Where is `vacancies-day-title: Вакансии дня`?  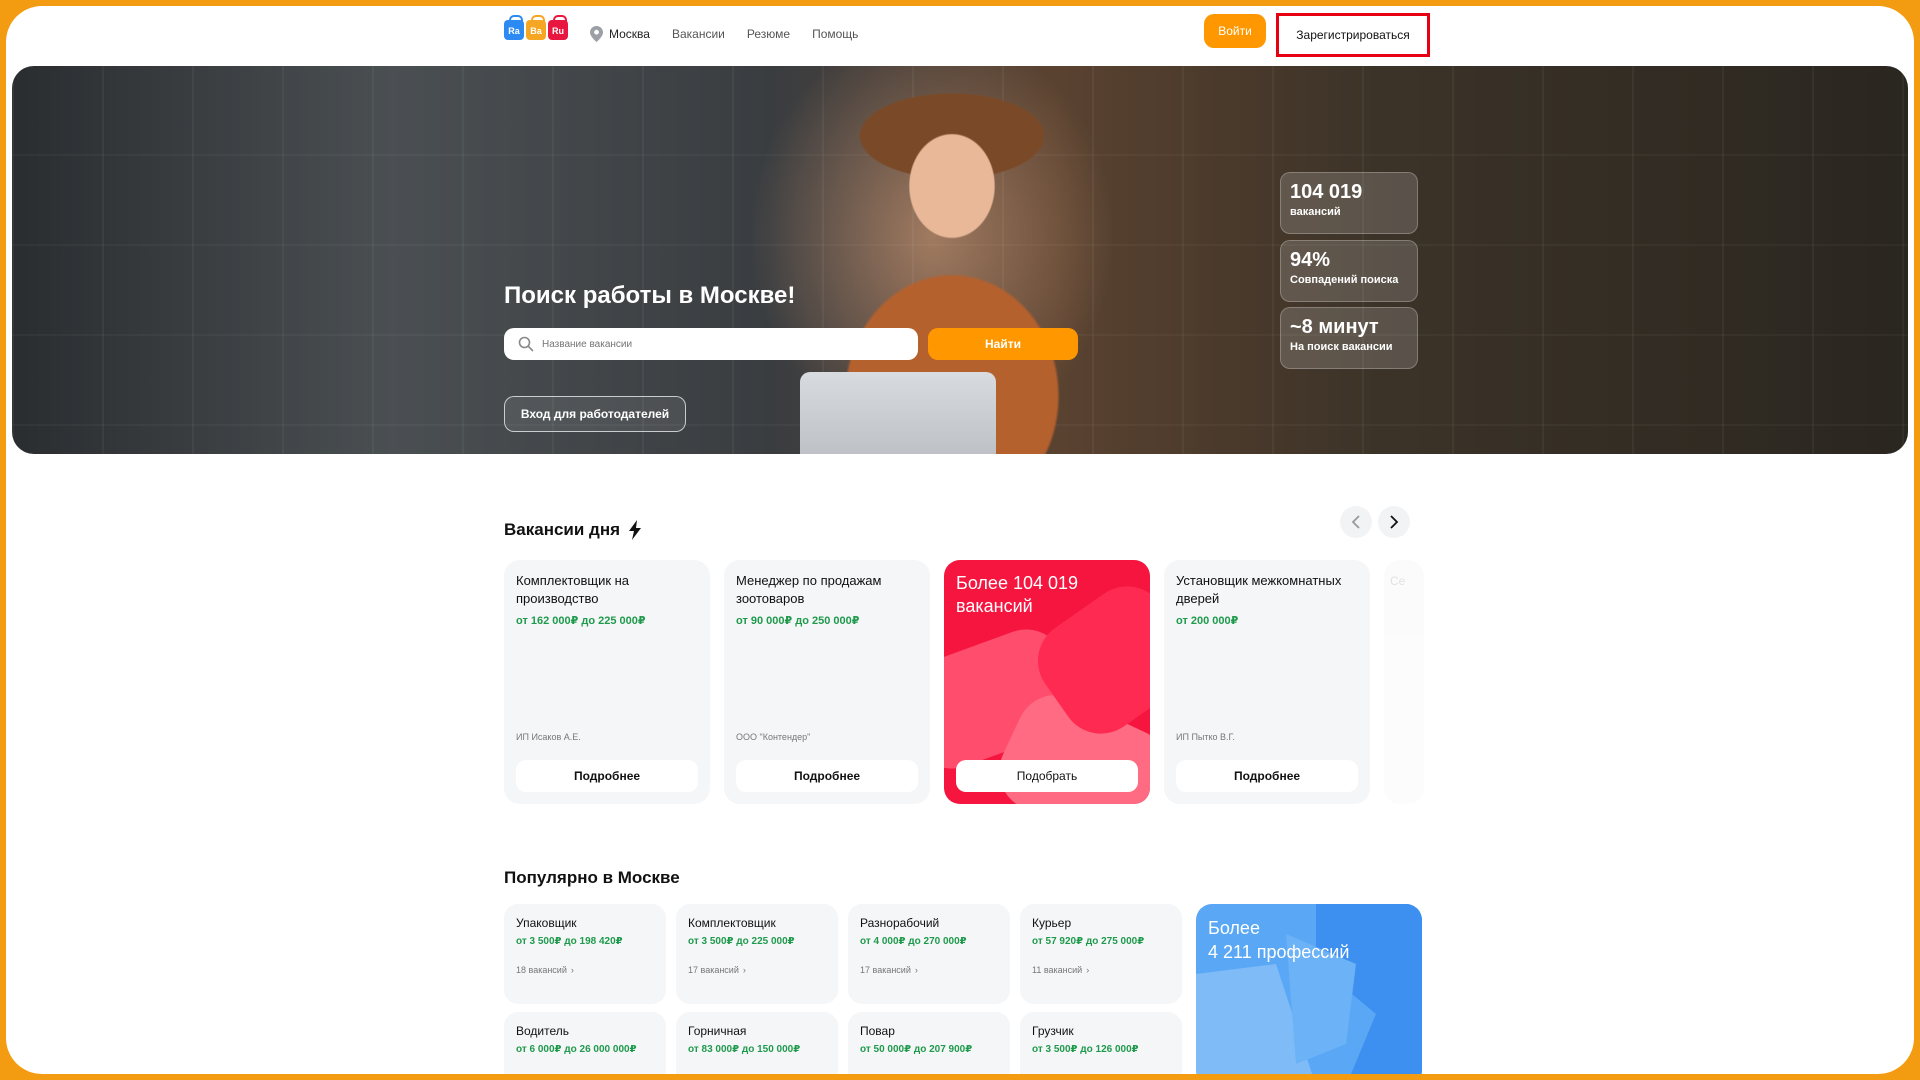
vacancies-day-title: Вакансии дня is located at coordinates (562, 529).